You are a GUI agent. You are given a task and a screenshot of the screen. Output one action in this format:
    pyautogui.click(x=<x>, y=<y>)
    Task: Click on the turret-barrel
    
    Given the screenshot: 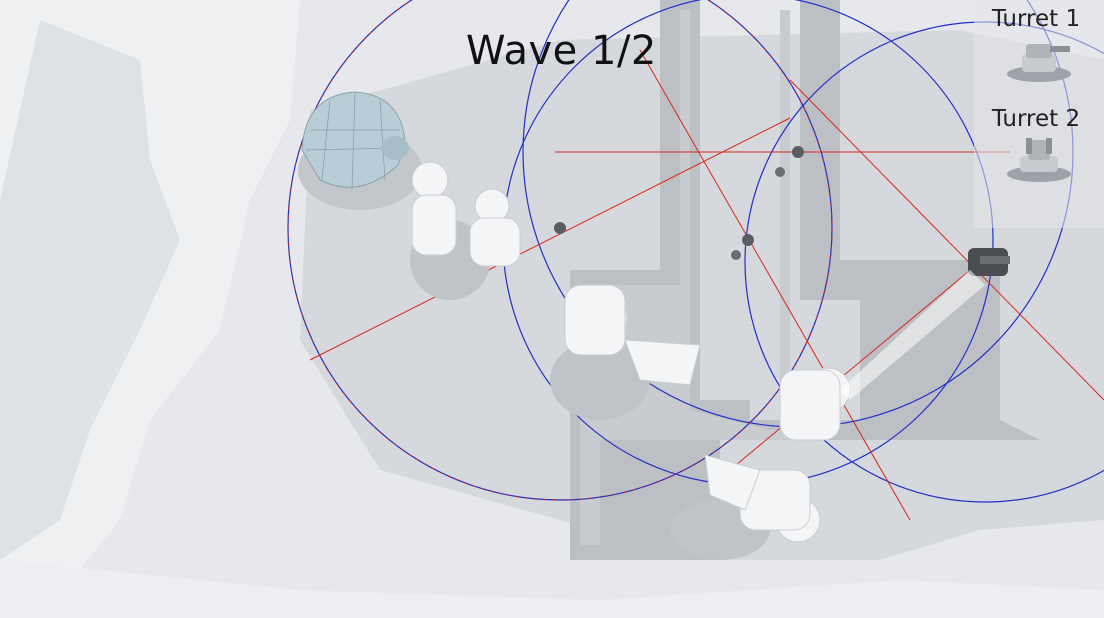 What is the action you would take?
    pyautogui.click(x=995, y=260)
    